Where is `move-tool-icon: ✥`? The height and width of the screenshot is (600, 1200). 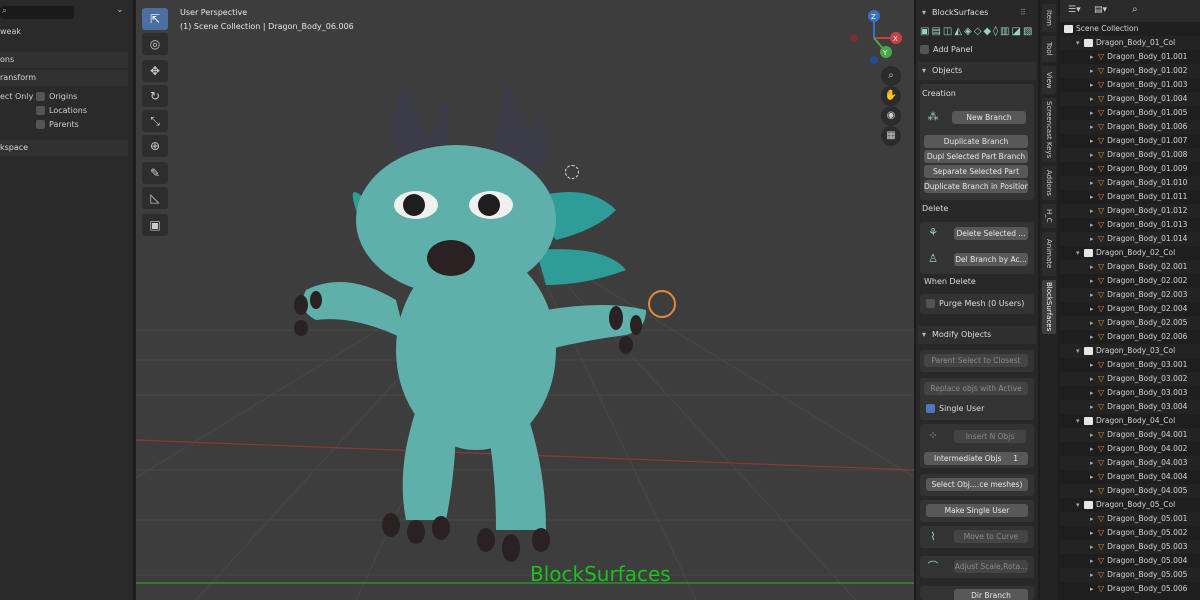 move-tool-icon: ✥ is located at coordinates (155, 71).